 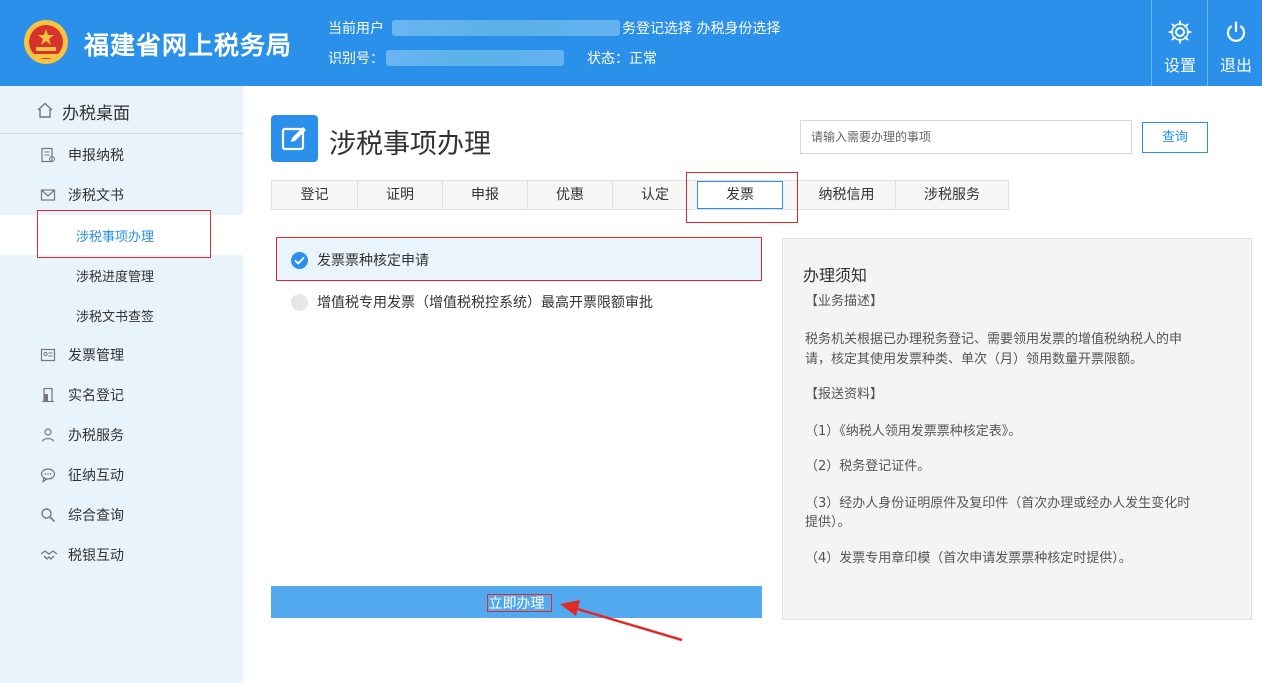 I want to click on sidebar-item-label: 税银互动, so click(x=96, y=556).